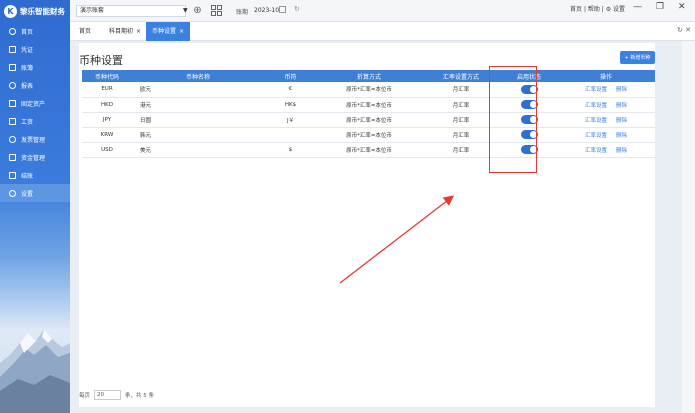 Image resolution: width=695 pixels, height=413 pixels. I want to click on vertical-scrollbar, so click(688, 227).